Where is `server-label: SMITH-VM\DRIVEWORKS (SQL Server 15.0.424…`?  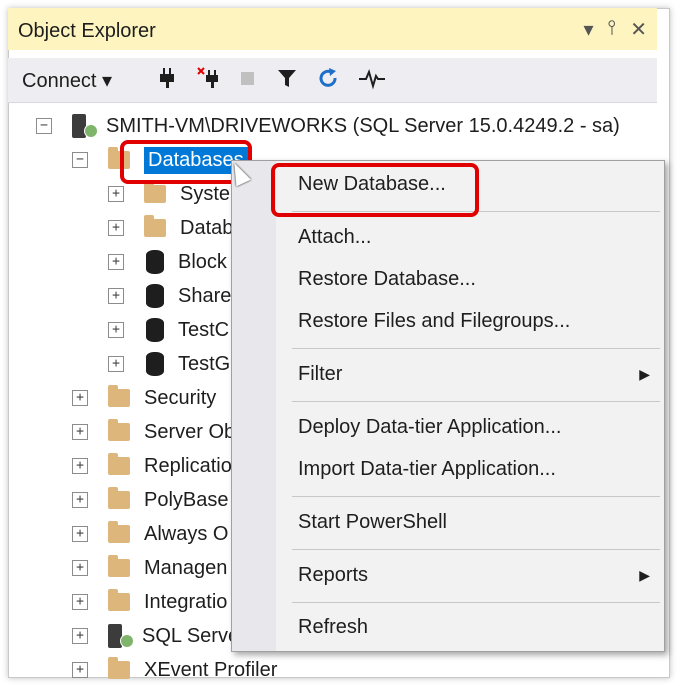 server-label: SMITH-VM\DRIVEWORKS (SQL Server 15.0.424… is located at coordinates (363, 125).